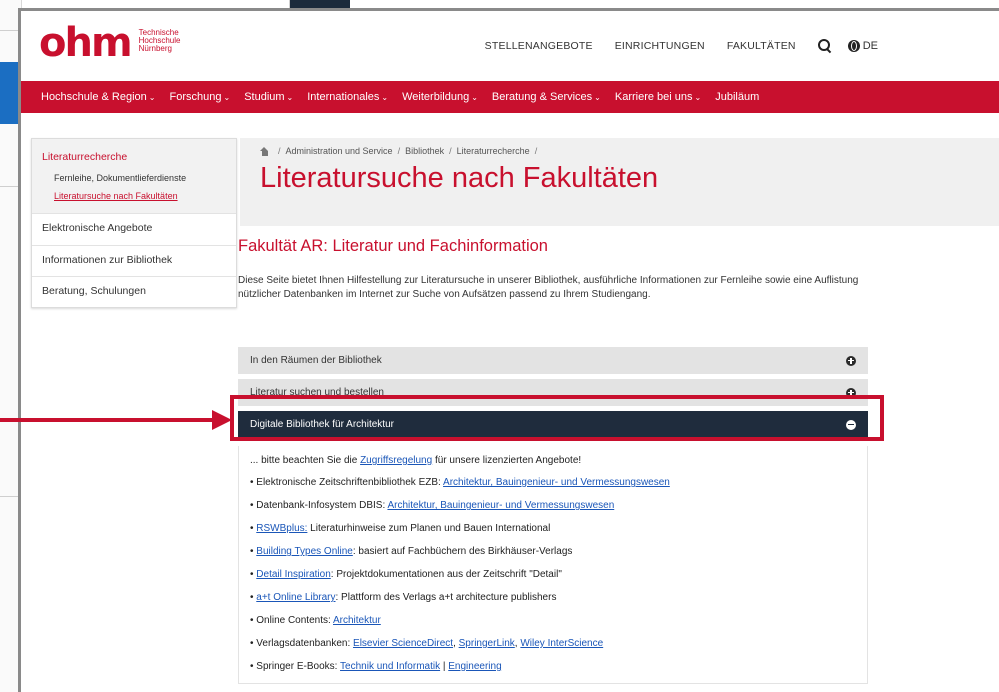 This screenshot has height=692, width=999. Describe the element at coordinates (302, 643) in the screenshot. I see `item-text: • Verlagsdatenbanken:` at that location.